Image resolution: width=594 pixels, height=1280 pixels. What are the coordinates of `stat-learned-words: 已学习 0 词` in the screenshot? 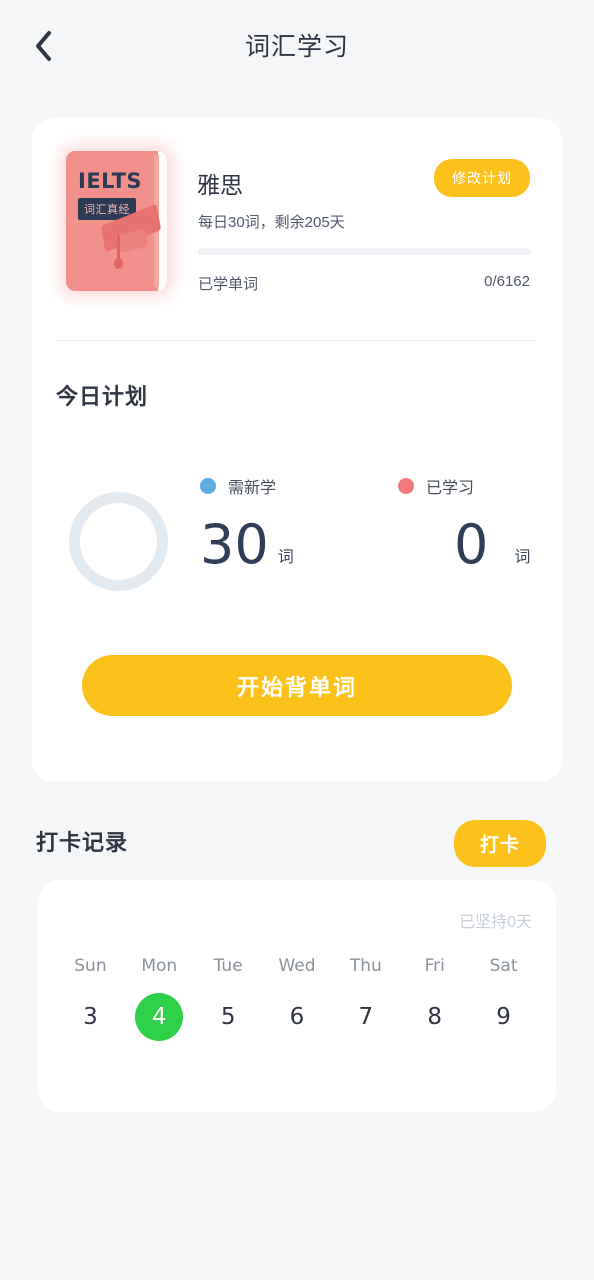 It's located at (464, 524).